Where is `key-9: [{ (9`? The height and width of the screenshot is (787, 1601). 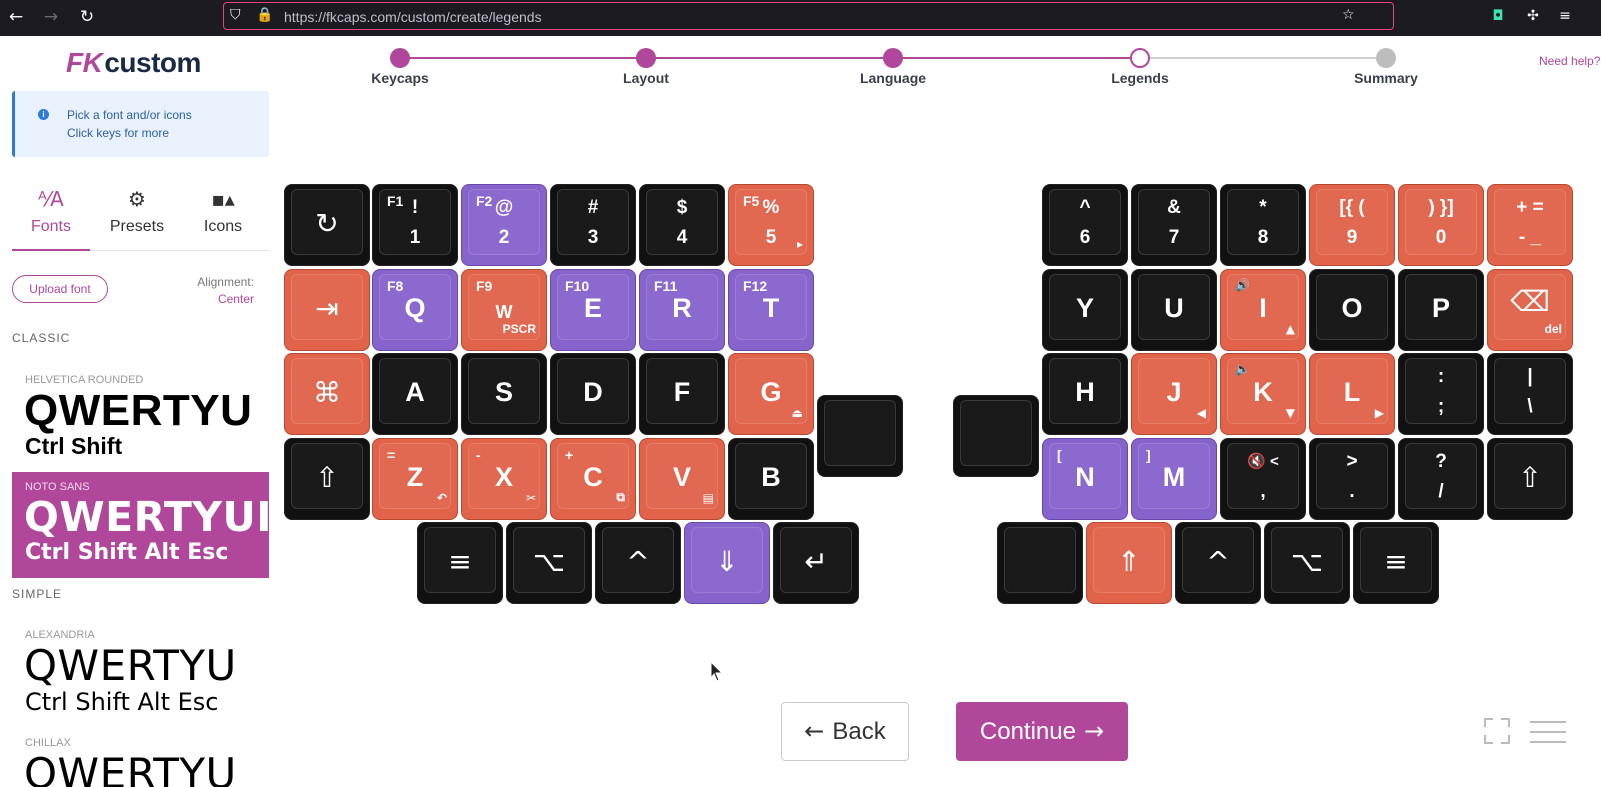
key-9: [{ (9 is located at coordinates (1352, 225).